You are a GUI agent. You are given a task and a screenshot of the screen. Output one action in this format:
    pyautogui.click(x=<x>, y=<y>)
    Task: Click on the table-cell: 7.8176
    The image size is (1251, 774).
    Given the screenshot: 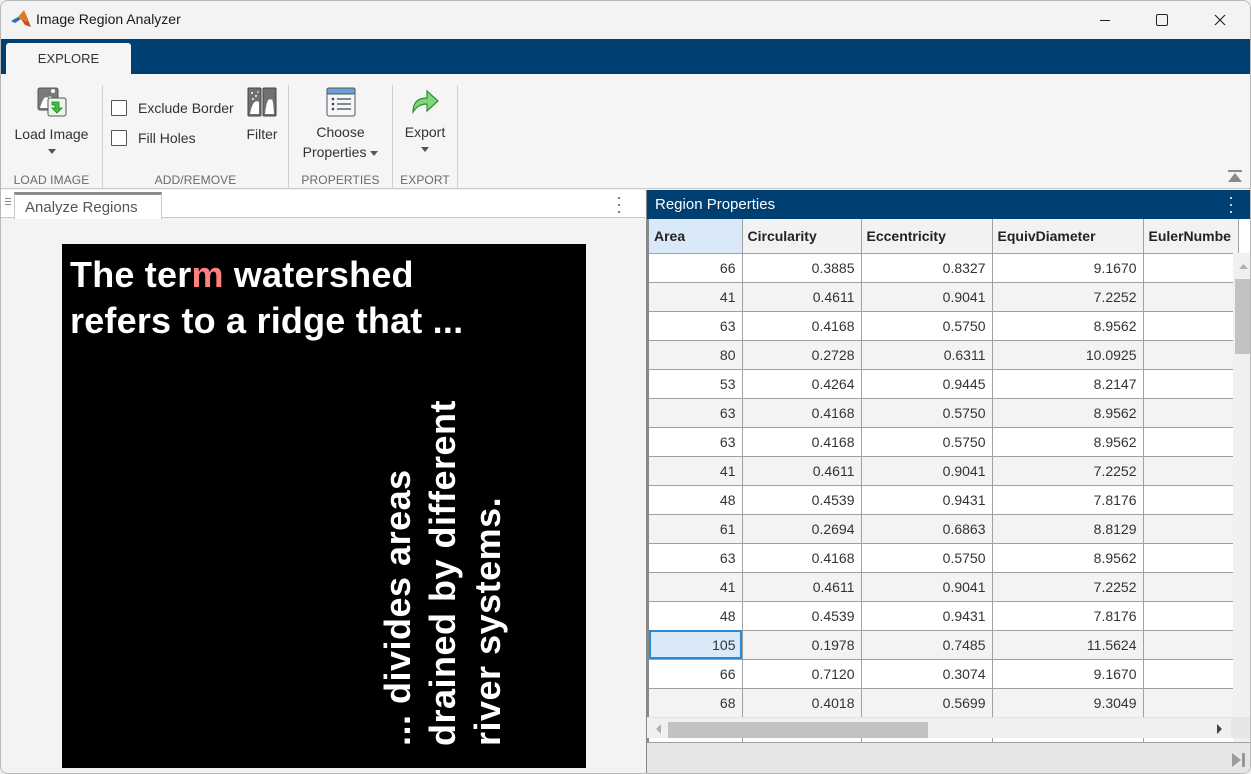 What is the action you would take?
    pyautogui.click(x=1068, y=500)
    